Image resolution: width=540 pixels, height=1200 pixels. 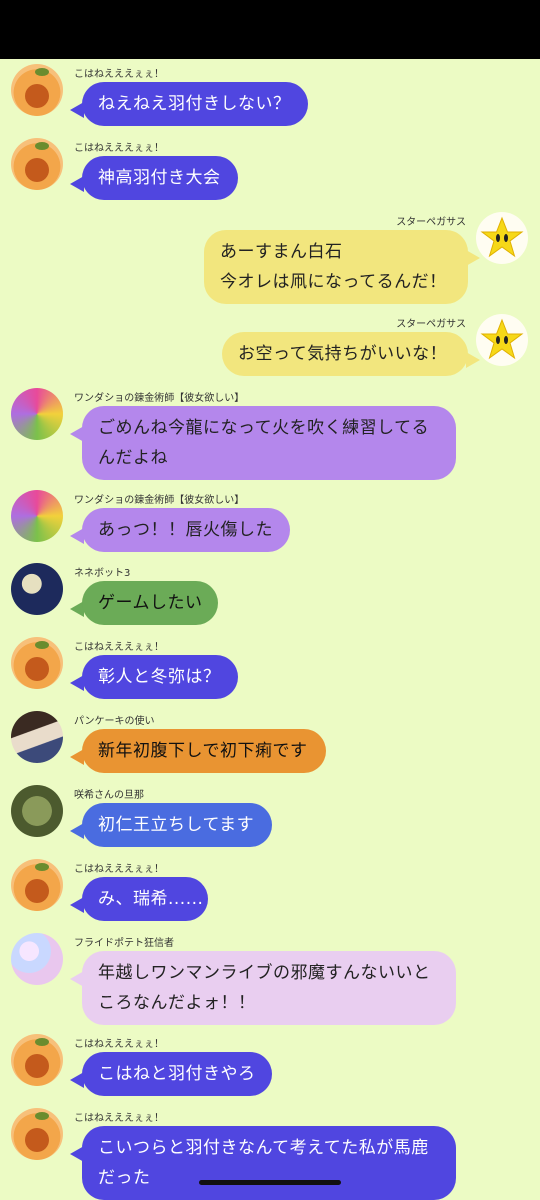 What do you see at coordinates (124, 1178) in the screenshot?
I see `message-text: だった` at bounding box center [124, 1178].